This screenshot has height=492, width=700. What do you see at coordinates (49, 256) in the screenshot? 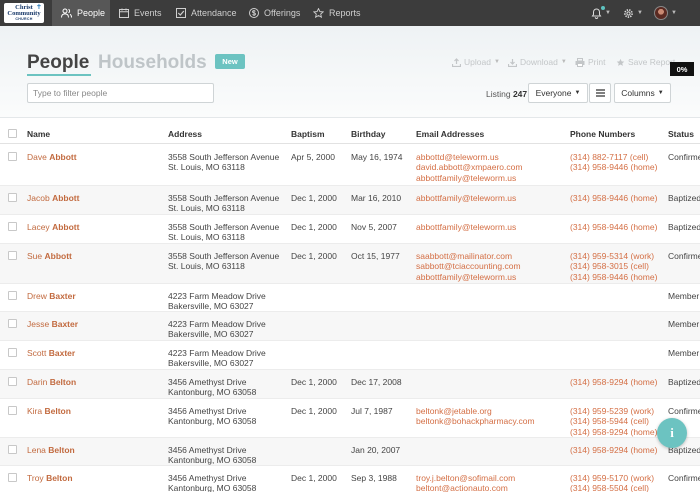
I see `person-name-link: Sue Abbott` at bounding box center [49, 256].